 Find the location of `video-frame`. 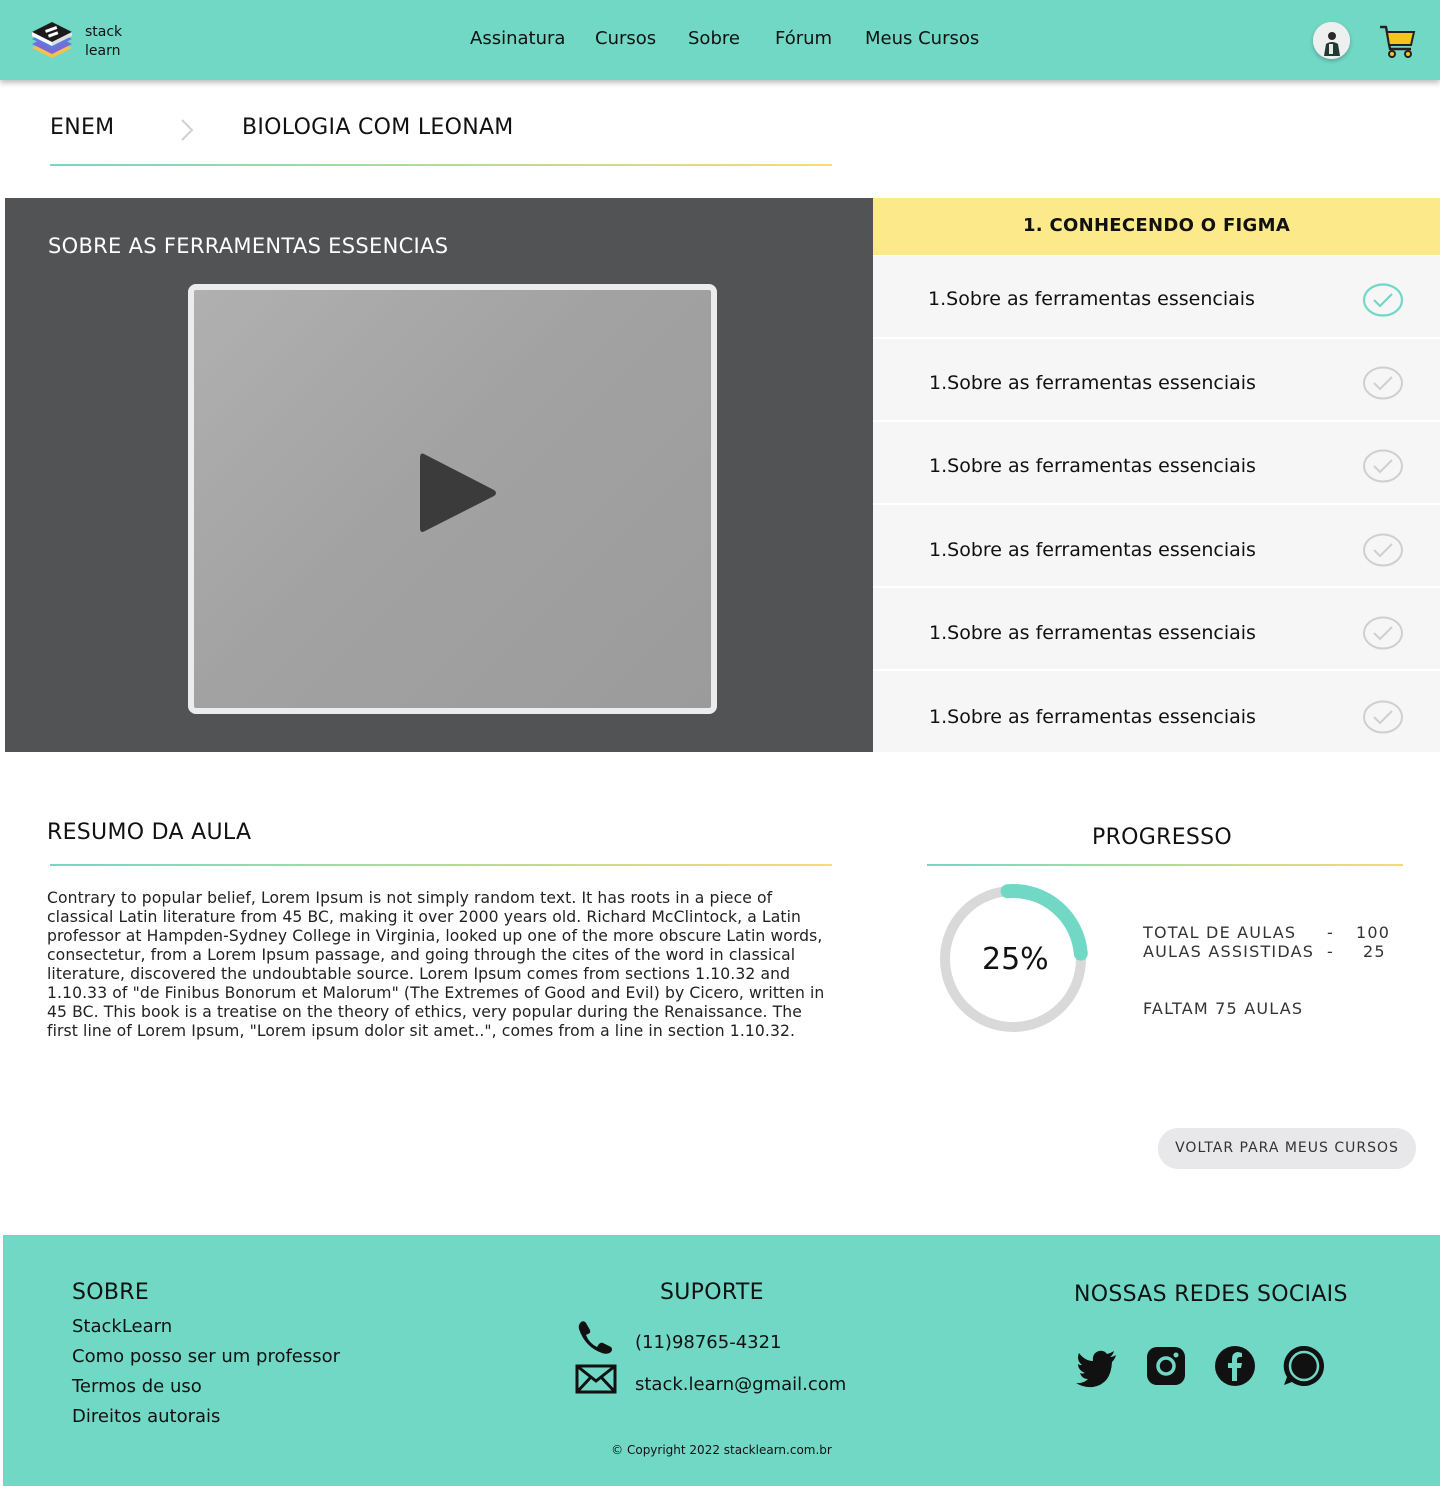

video-frame is located at coordinates (452, 499).